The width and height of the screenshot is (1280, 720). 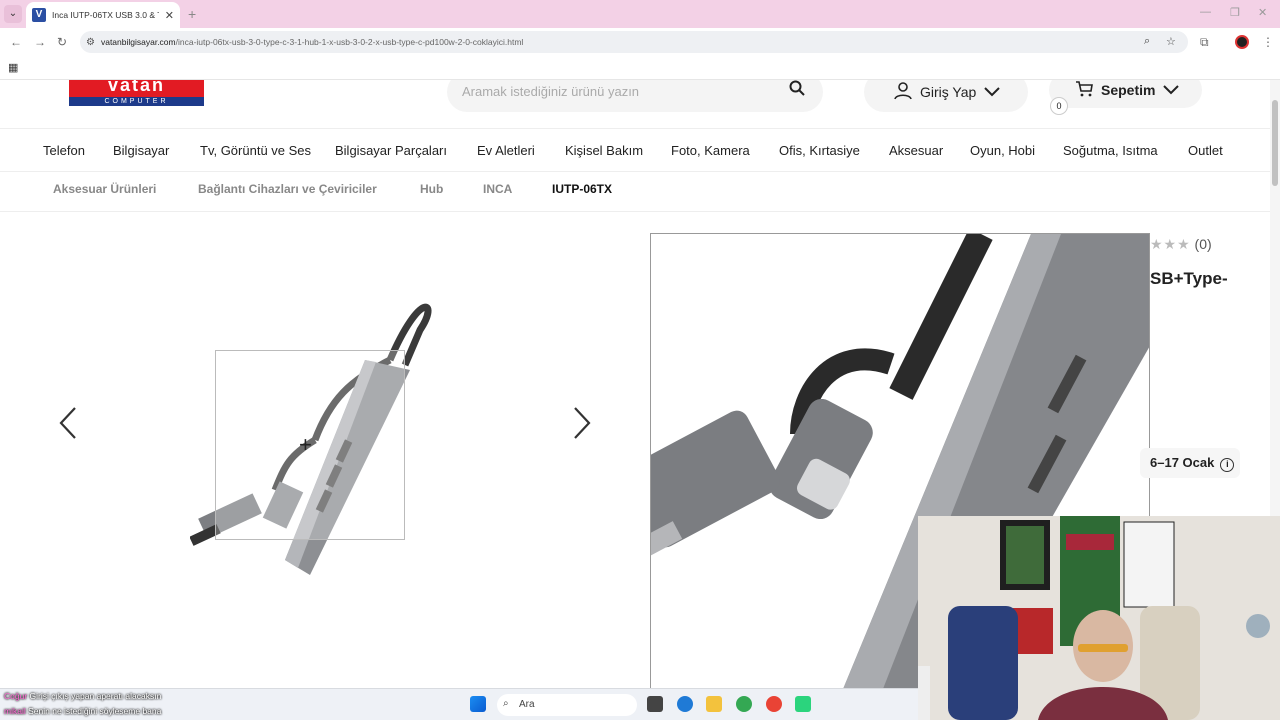 What do you see at coordinates (551, 91) in the screenshot?
I see `search-placeholder: Aramak istediğiniz ürünü yazın` at bounding box center [551, 91].